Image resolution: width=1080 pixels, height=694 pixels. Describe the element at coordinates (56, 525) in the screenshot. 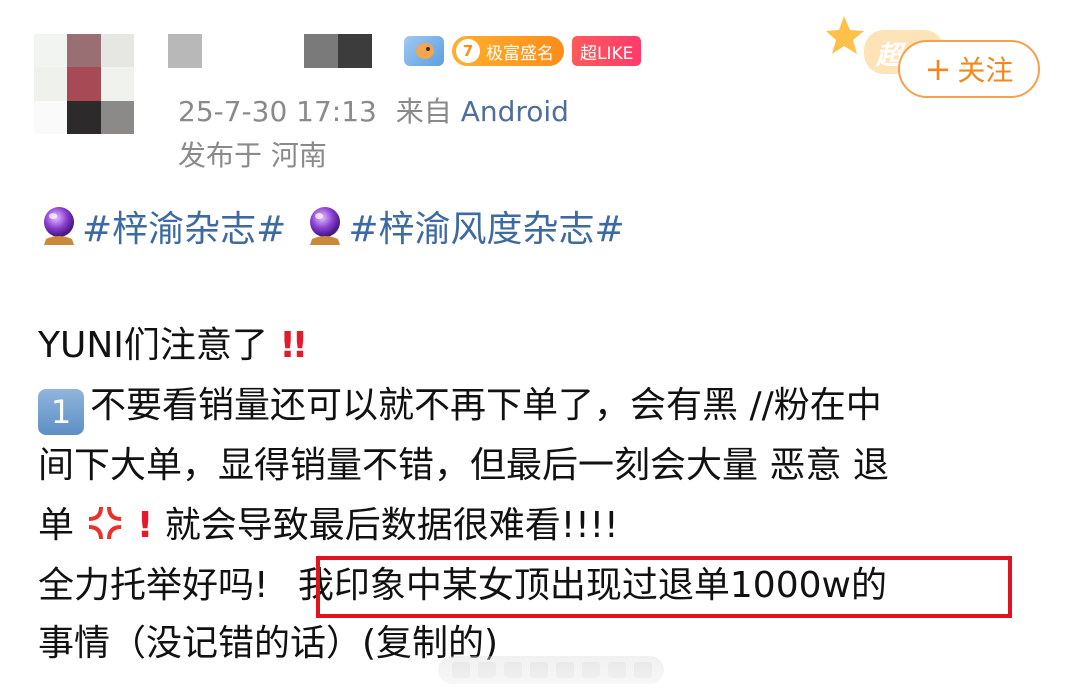

I see `post-text: 单` at that location.